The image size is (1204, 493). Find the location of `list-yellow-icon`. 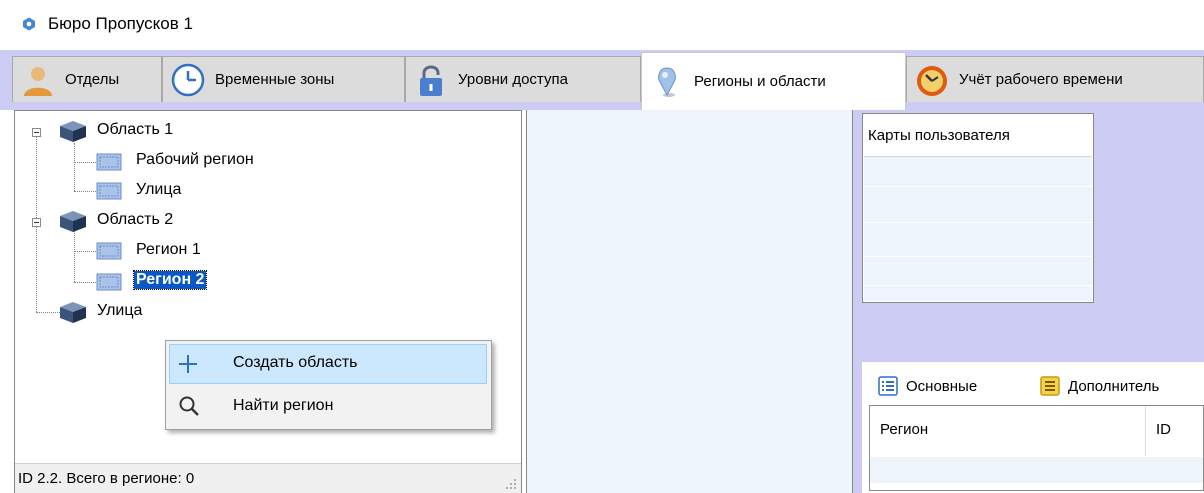

list-yellow-icon is located at coordinates (1050, 386).